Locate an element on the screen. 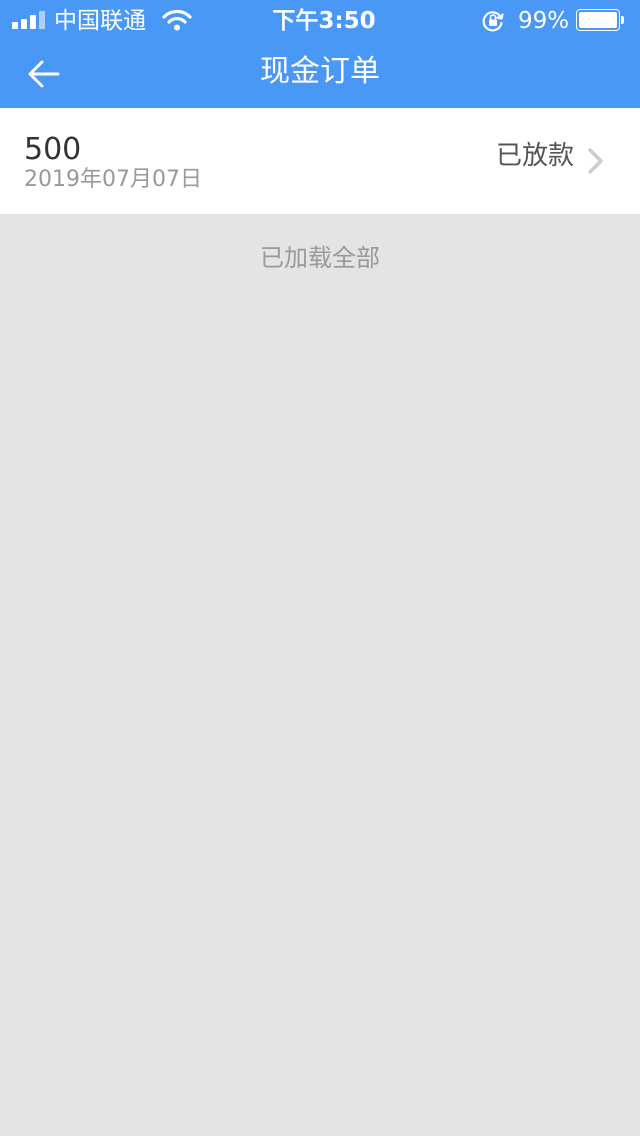  battery-fill is located at coordinates (598, 20).